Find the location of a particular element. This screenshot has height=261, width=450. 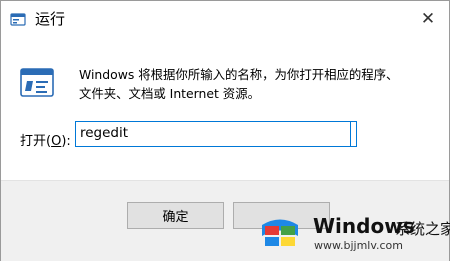

open-label-prefix: 打开( is located at coordinates (36, 141).